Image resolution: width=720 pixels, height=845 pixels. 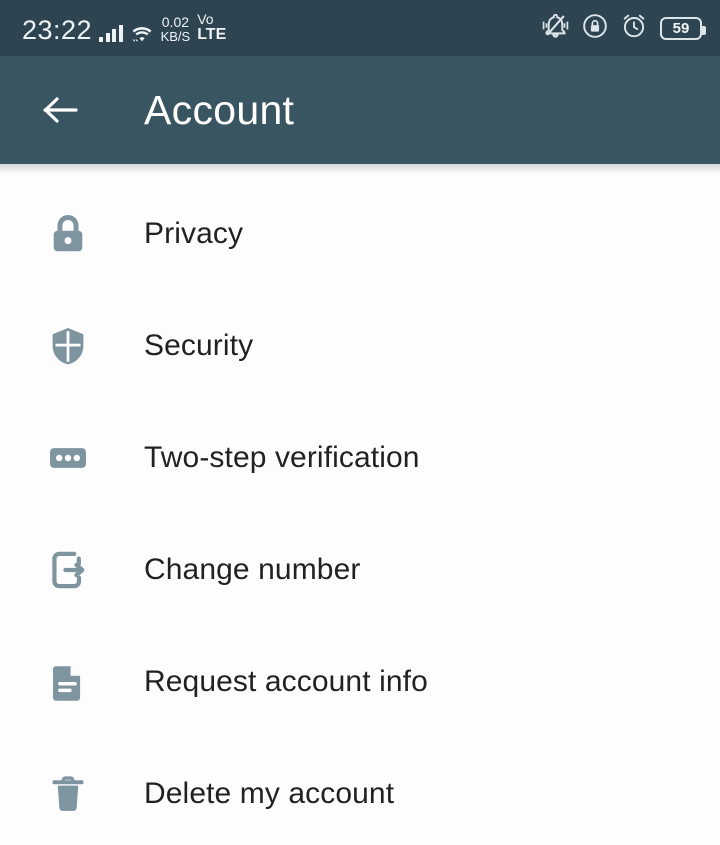 I want to click on trash-icon, so click(x=71, y=794).